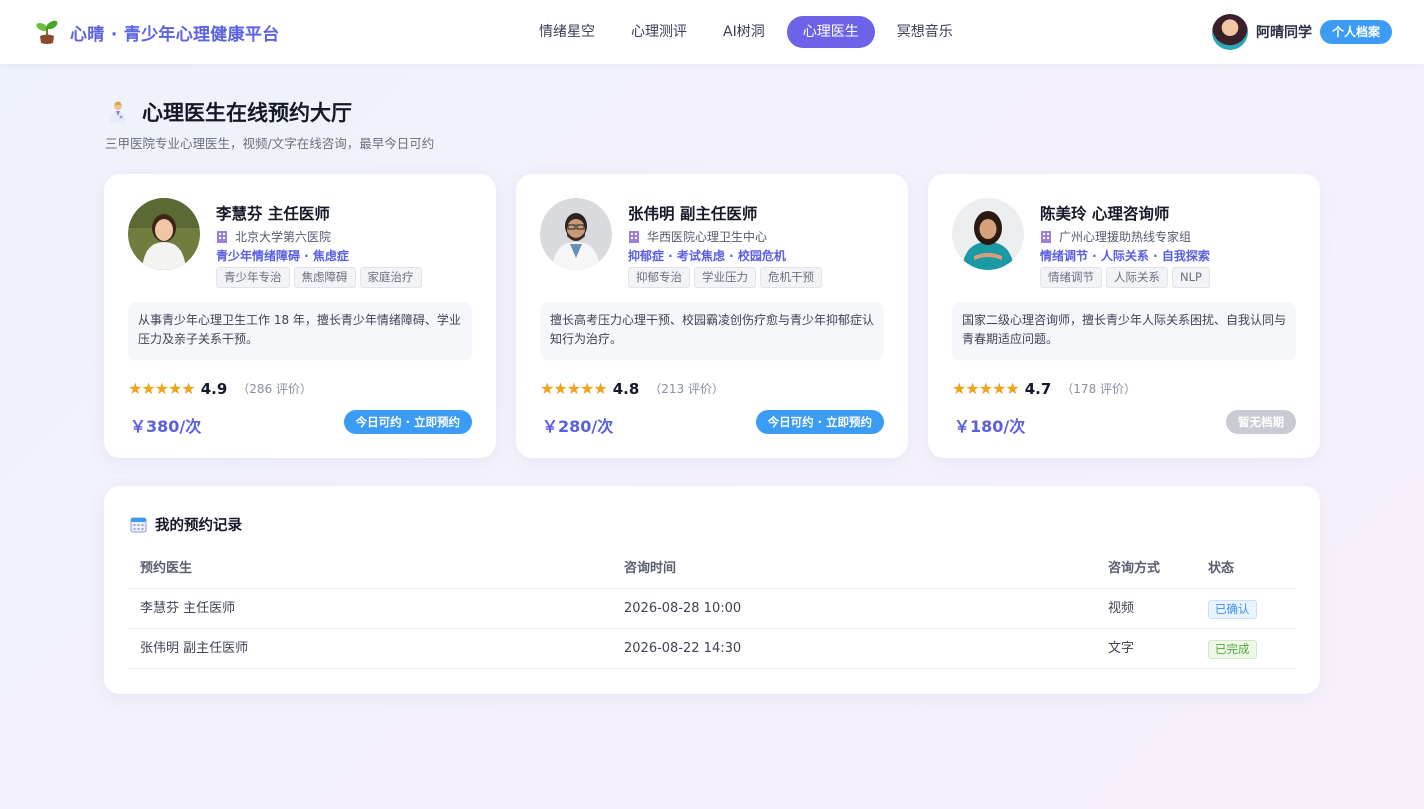  I want to click on status-badge: 已确认, so click(1232, 609).